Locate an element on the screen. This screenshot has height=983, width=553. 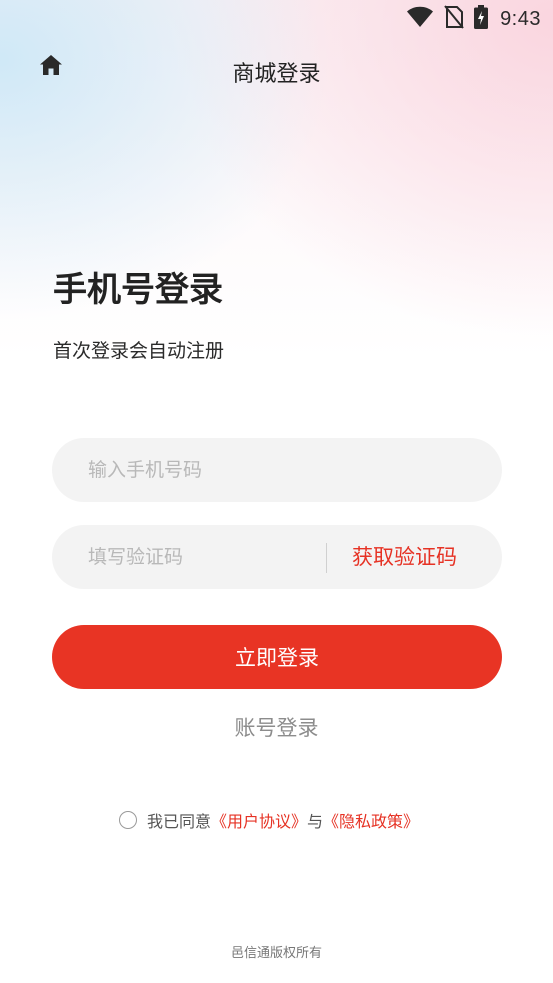
field-divider is located at coordinates (326, 558).